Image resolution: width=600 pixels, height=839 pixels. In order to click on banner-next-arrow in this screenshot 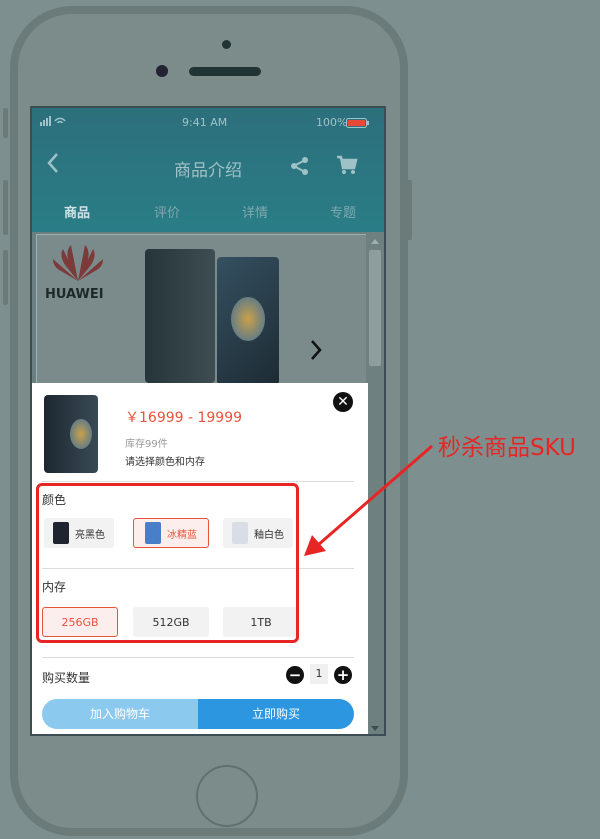, I will do `click(316, 352)`.